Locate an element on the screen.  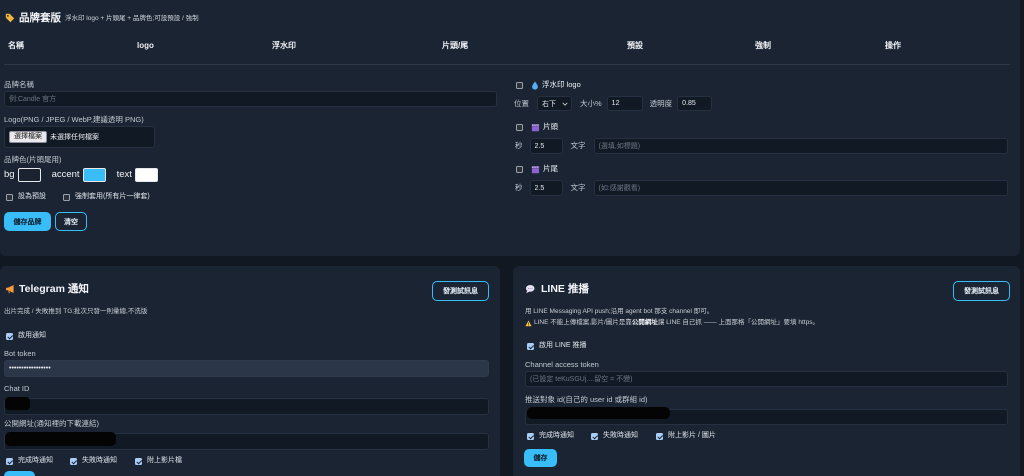
outro-text-input is located at coordinates (800, 188).